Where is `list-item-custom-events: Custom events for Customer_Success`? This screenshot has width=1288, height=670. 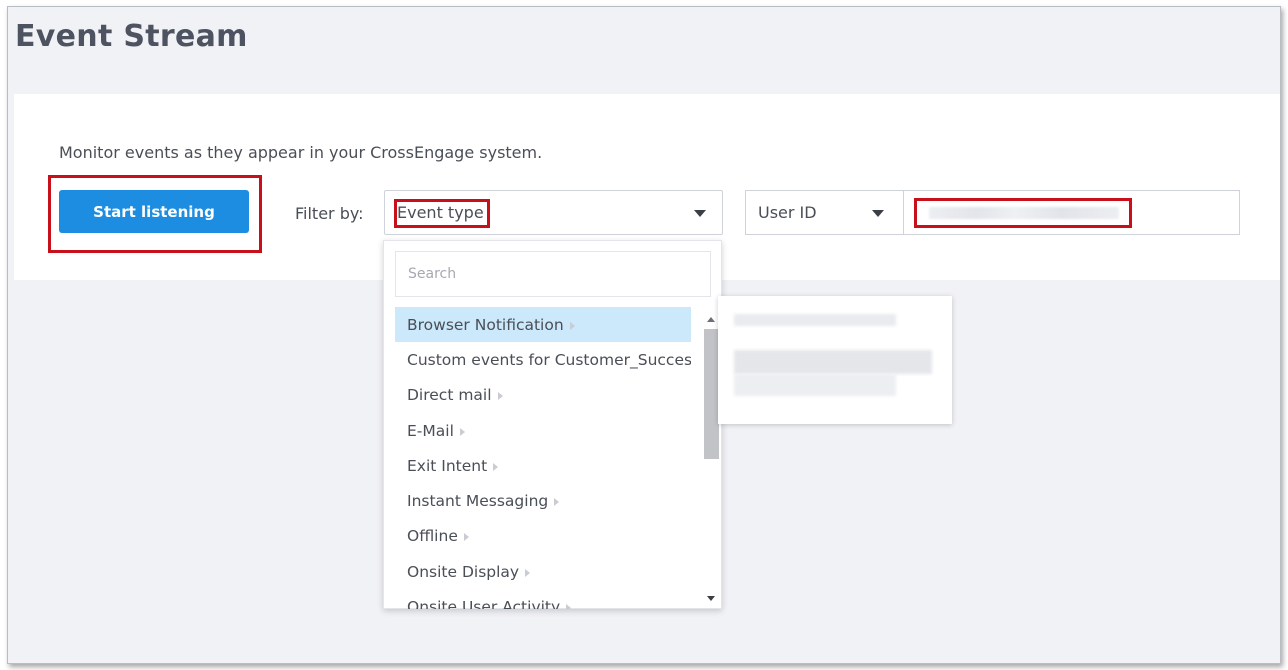 list-item-custom-events: Custom events for Customer_Success is located at coordinates (543, 359).